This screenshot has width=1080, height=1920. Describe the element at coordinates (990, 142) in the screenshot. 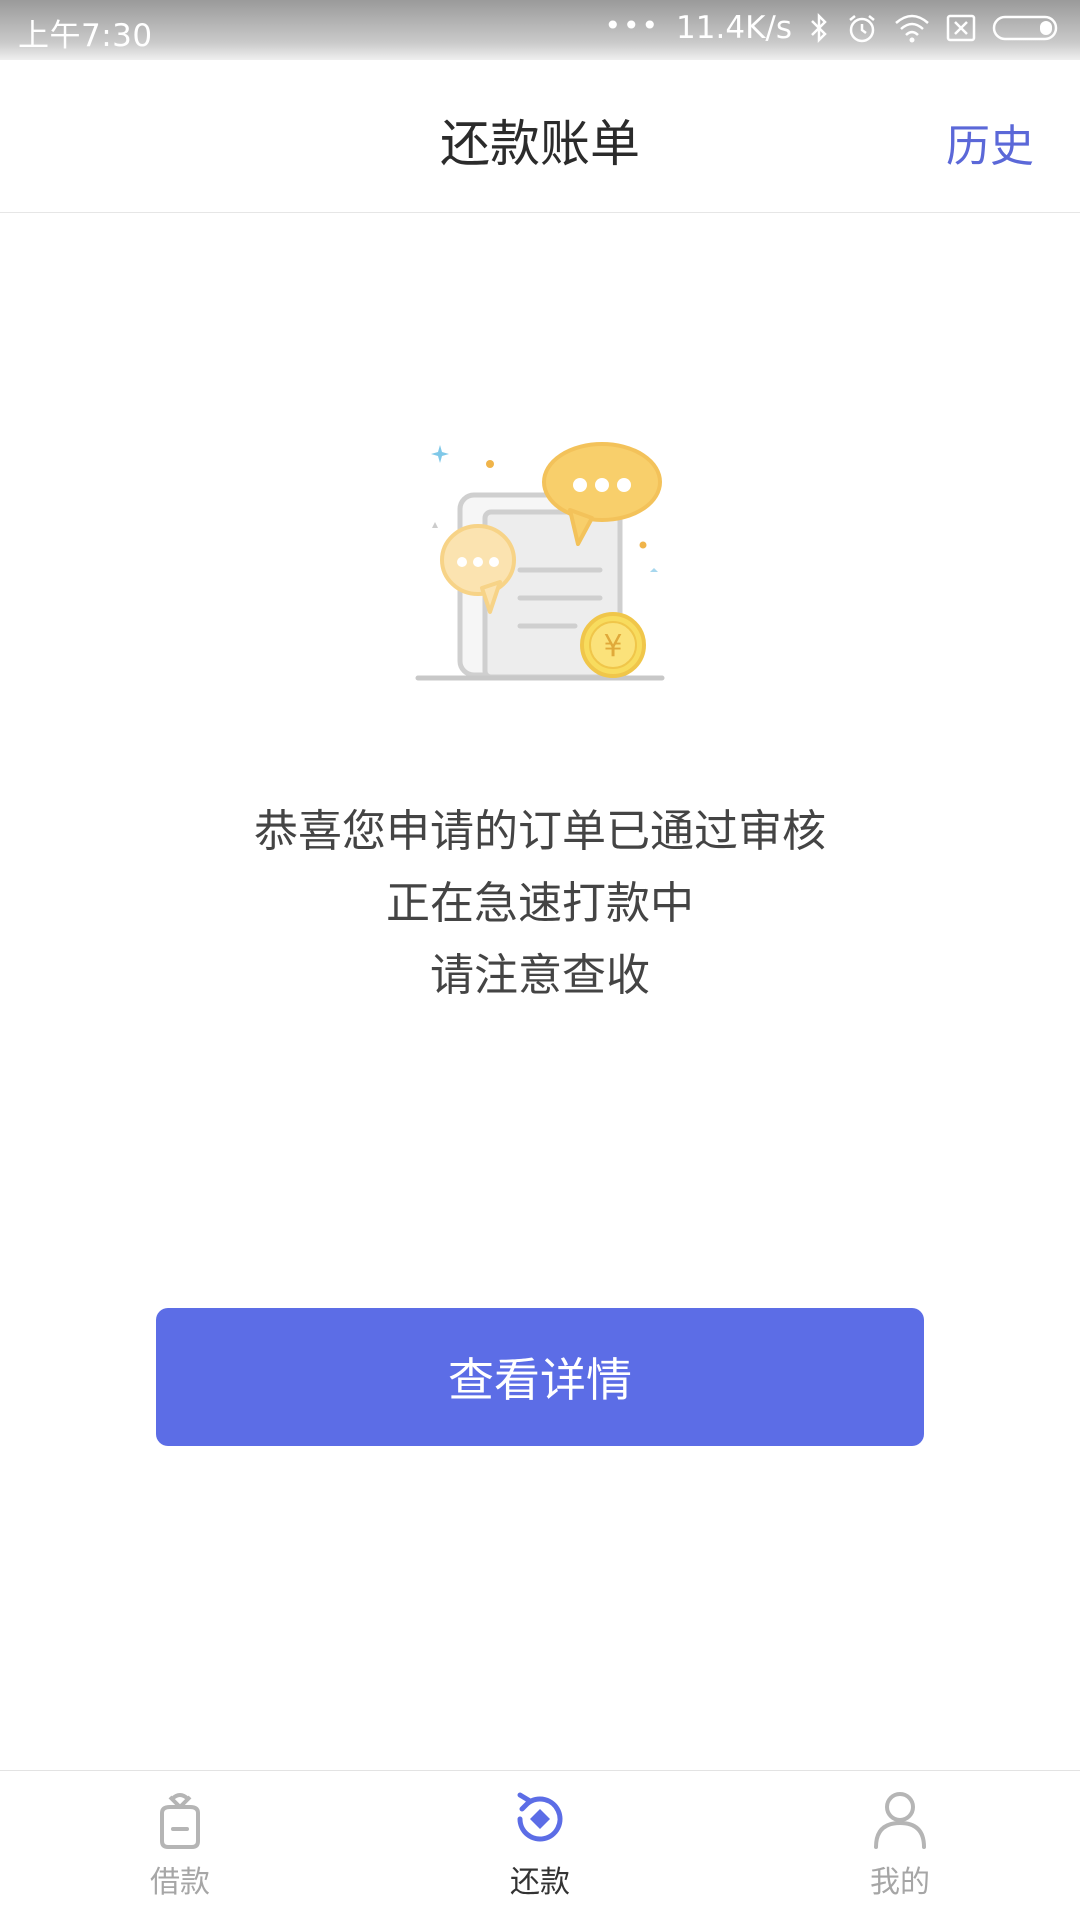

I see `history-link: 历史` at that location.